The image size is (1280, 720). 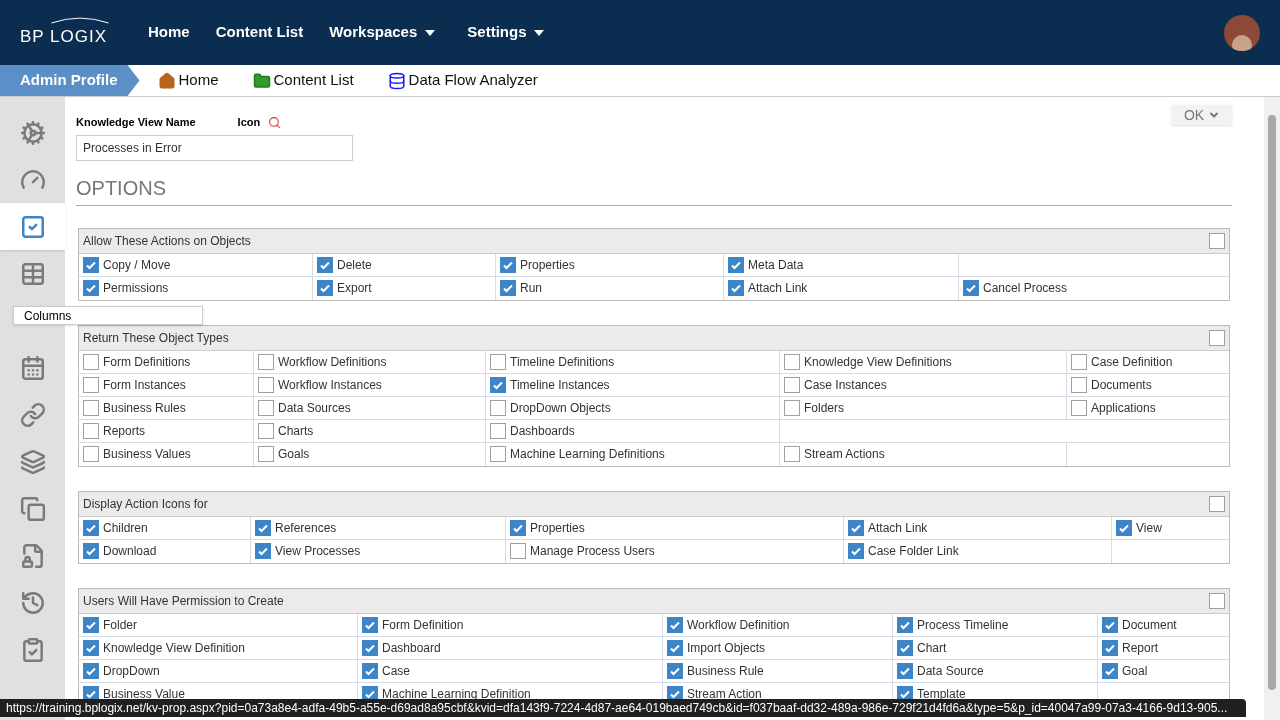 I want to click on logo-swoosh-icon, so click(x=80, y=19).